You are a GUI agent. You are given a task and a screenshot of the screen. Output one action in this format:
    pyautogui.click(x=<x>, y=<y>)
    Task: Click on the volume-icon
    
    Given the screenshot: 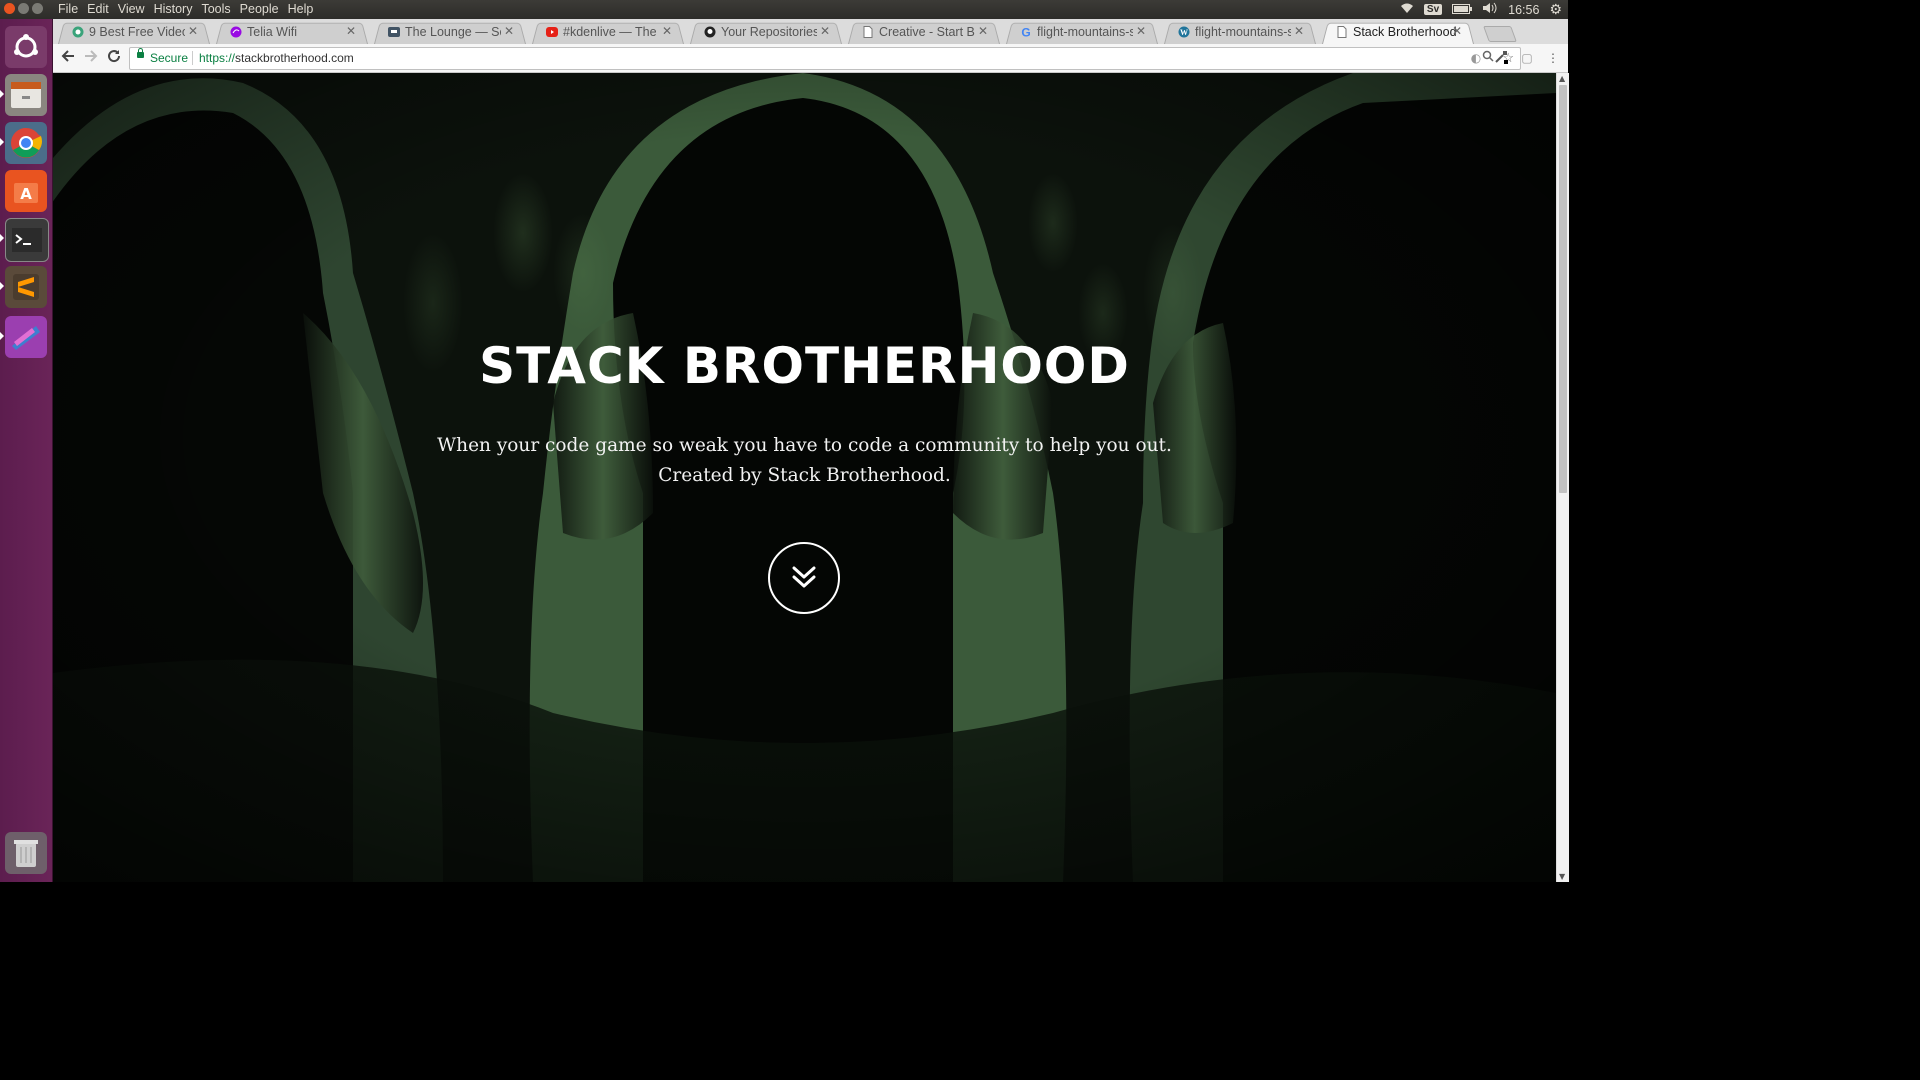 What is the action you would take?
    pyautogui.click(x=1490, y=9)
    